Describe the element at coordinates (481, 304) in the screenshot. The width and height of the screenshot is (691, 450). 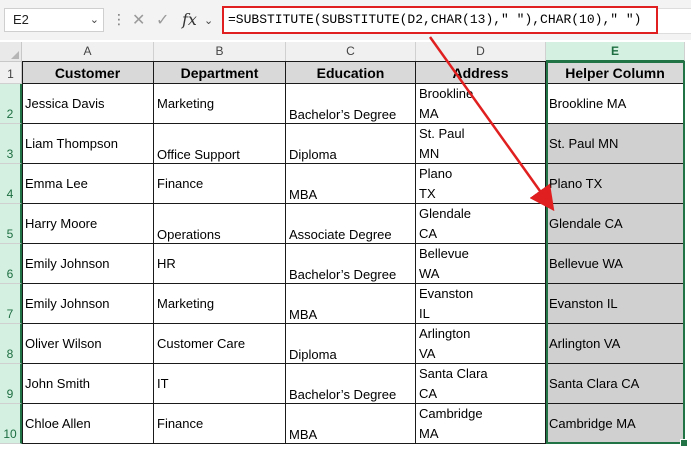
I see `address-cell: Evanston IL` at that location.